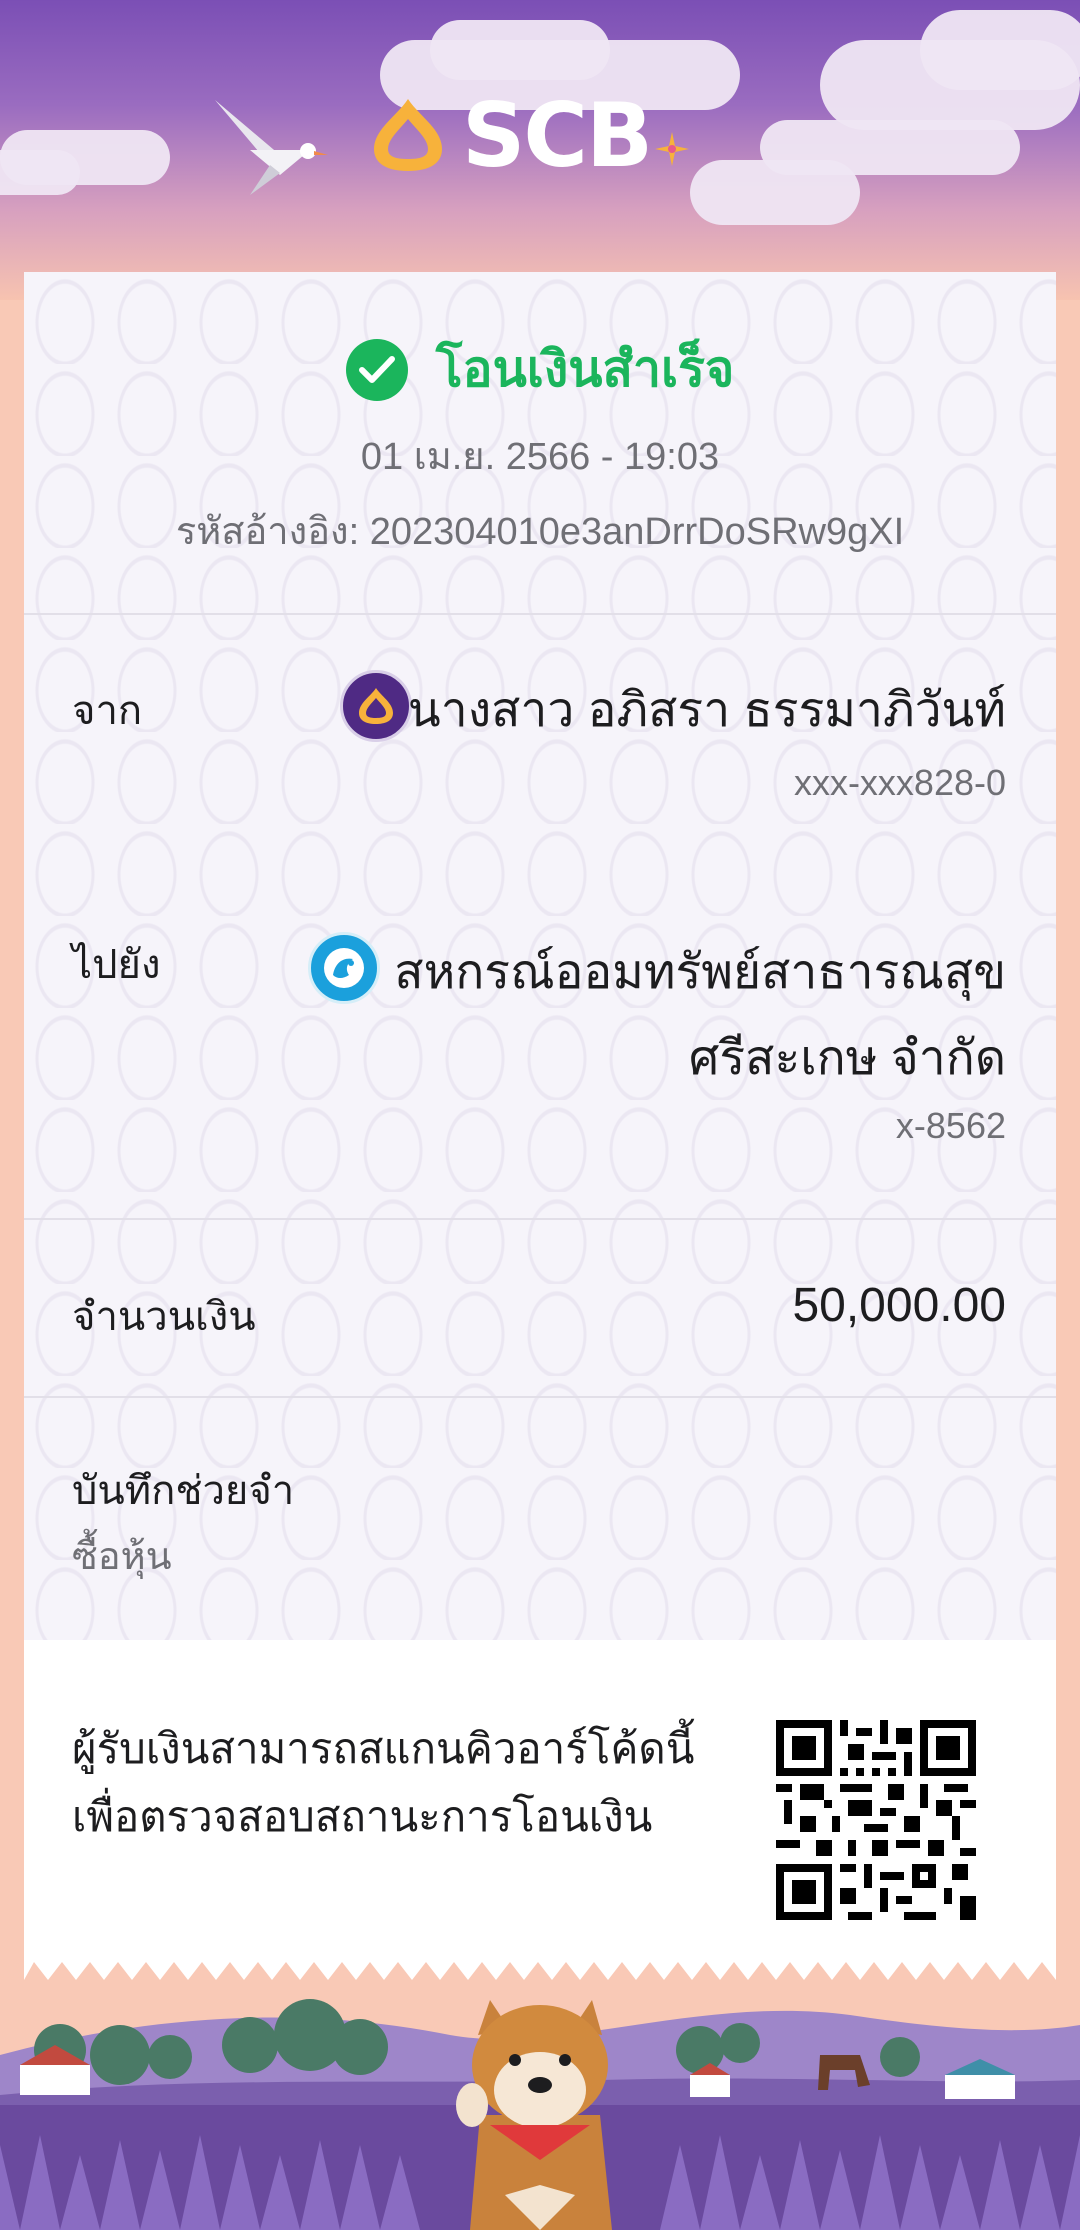 This screenshot has height=2230, width=1080. I want to click on scb-logo-icon, so click(408, 135).